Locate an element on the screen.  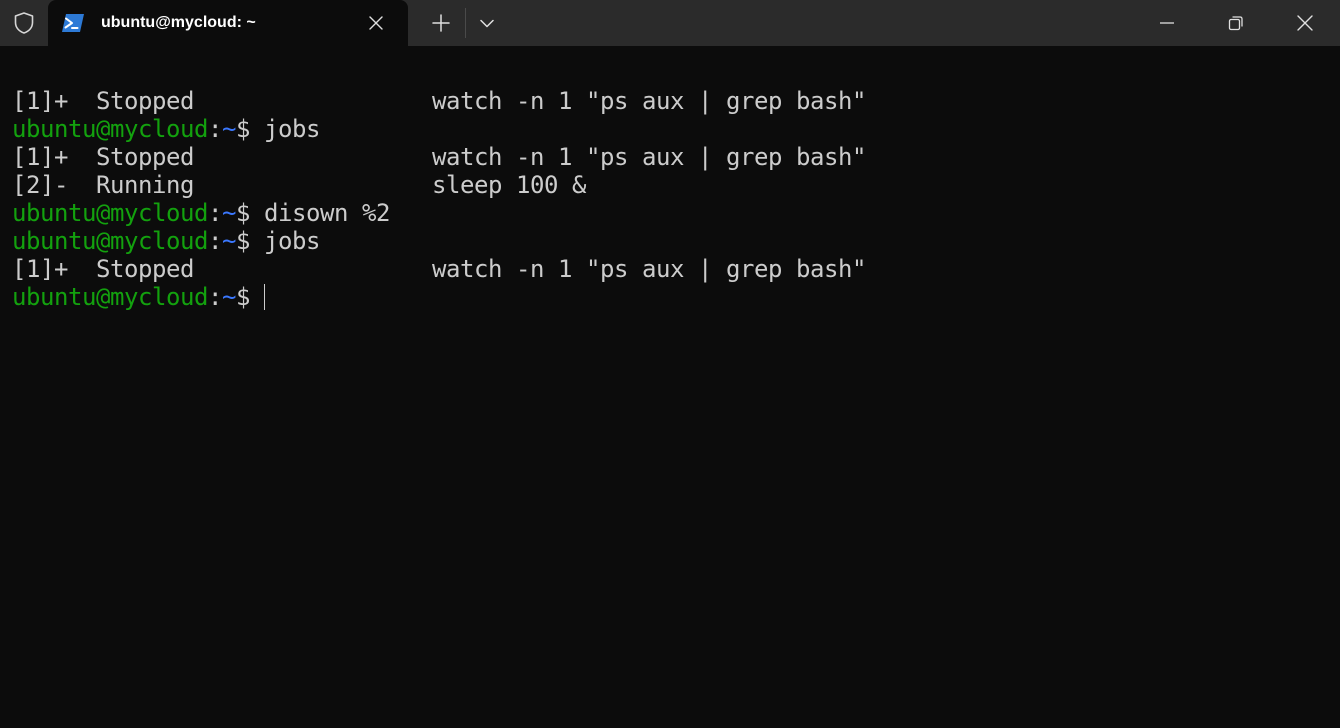
tab-ubuntu-mycloud: ubuntu@mycloud: ~ is located at coordinates (228, 23).